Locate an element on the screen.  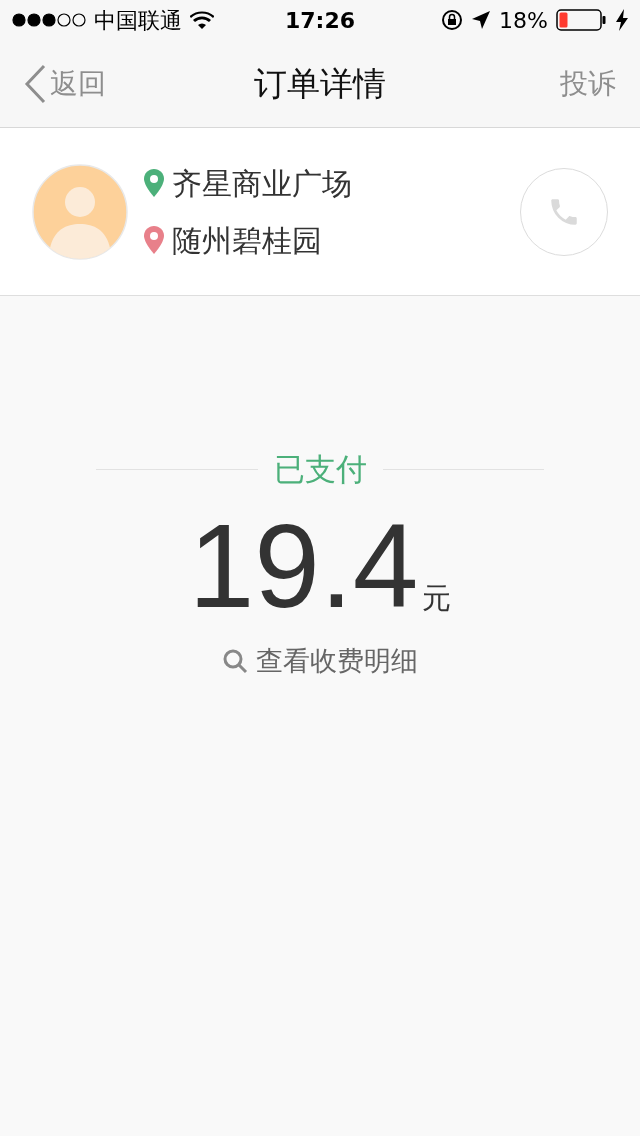
page-title: 订单详情 is located at coordinates (320, 83).